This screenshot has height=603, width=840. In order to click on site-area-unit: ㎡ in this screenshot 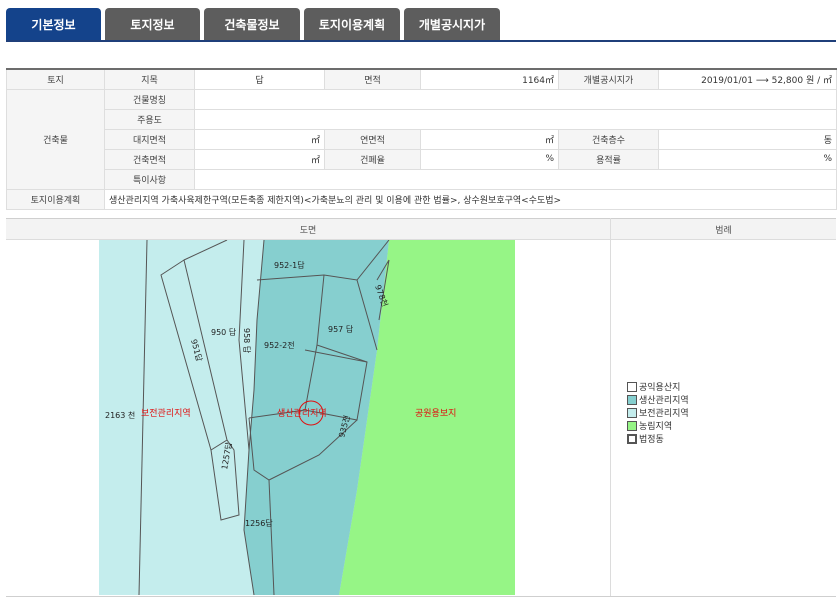, I will do `click(259, 139)`.